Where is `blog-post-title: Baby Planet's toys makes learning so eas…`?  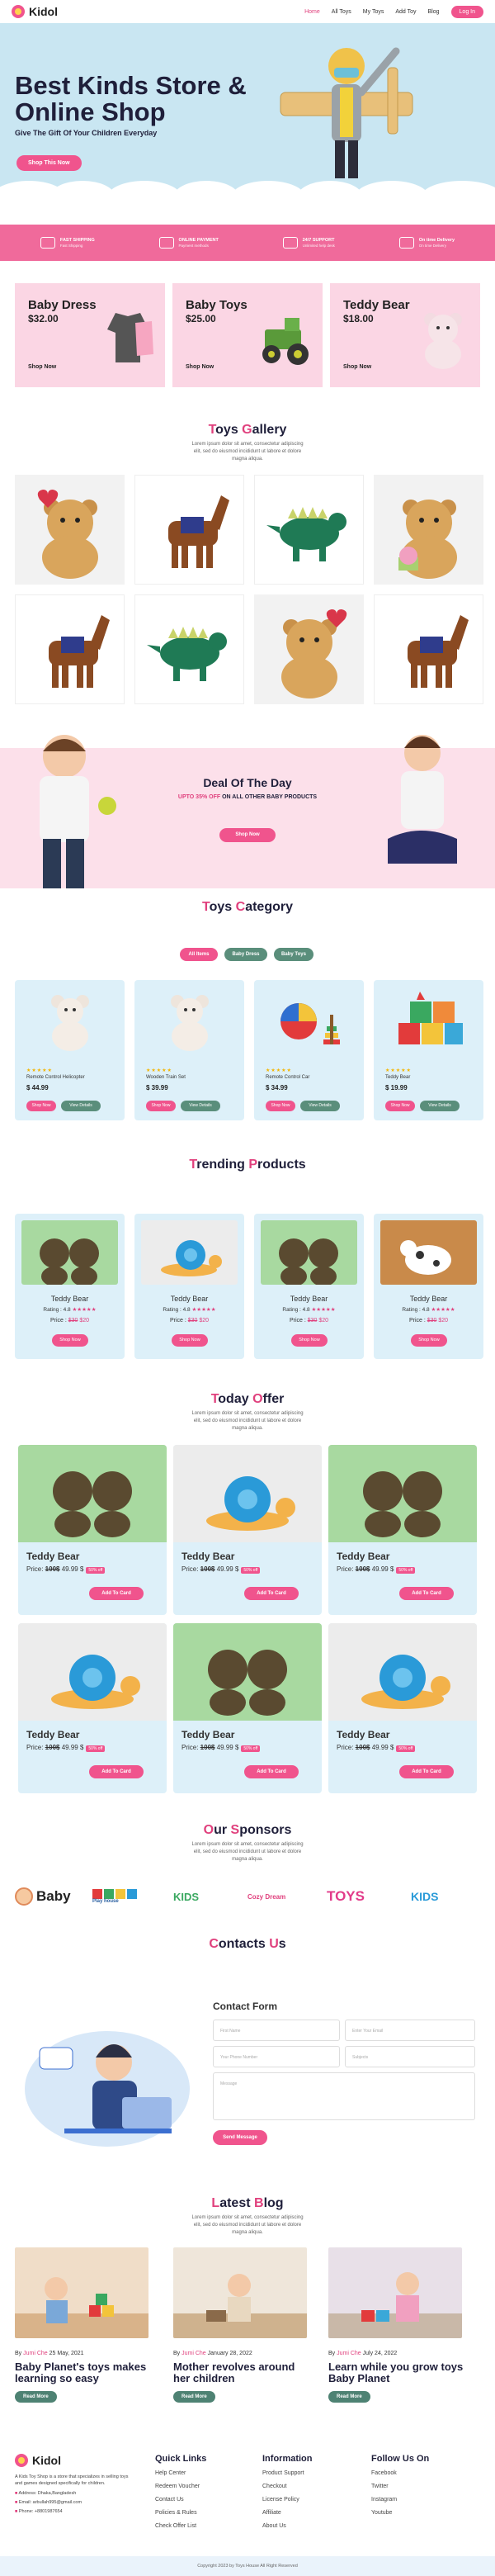 blog-post-title: Baby Planet's toys makes learning so eas… is located at coordinates (85, 2372).